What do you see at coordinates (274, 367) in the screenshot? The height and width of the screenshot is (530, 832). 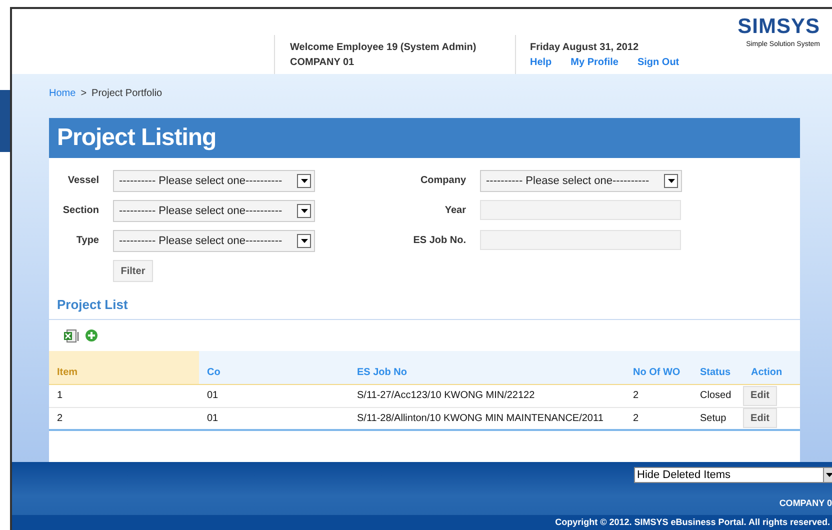 I see `column-header: Co` at bounding box center [274, 367].